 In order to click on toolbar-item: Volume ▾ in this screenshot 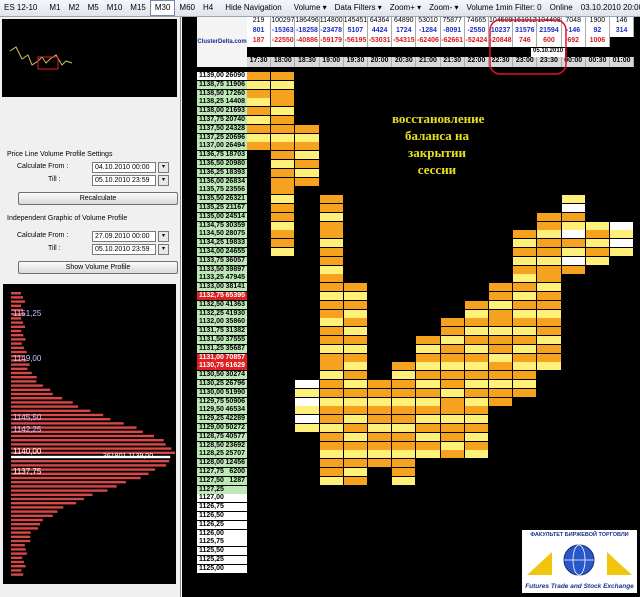, I will do `click(310, 8)`.